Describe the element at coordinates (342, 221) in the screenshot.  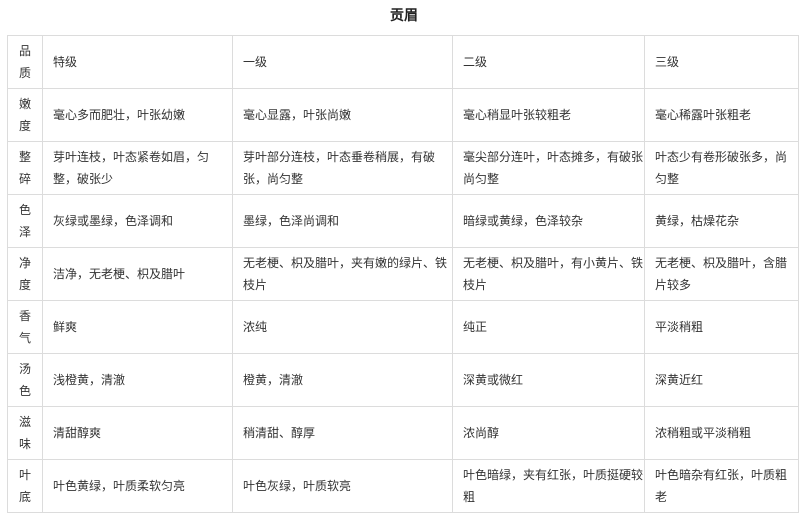
I see `table-cell: 墨绿，色泽尚调和` at that location.